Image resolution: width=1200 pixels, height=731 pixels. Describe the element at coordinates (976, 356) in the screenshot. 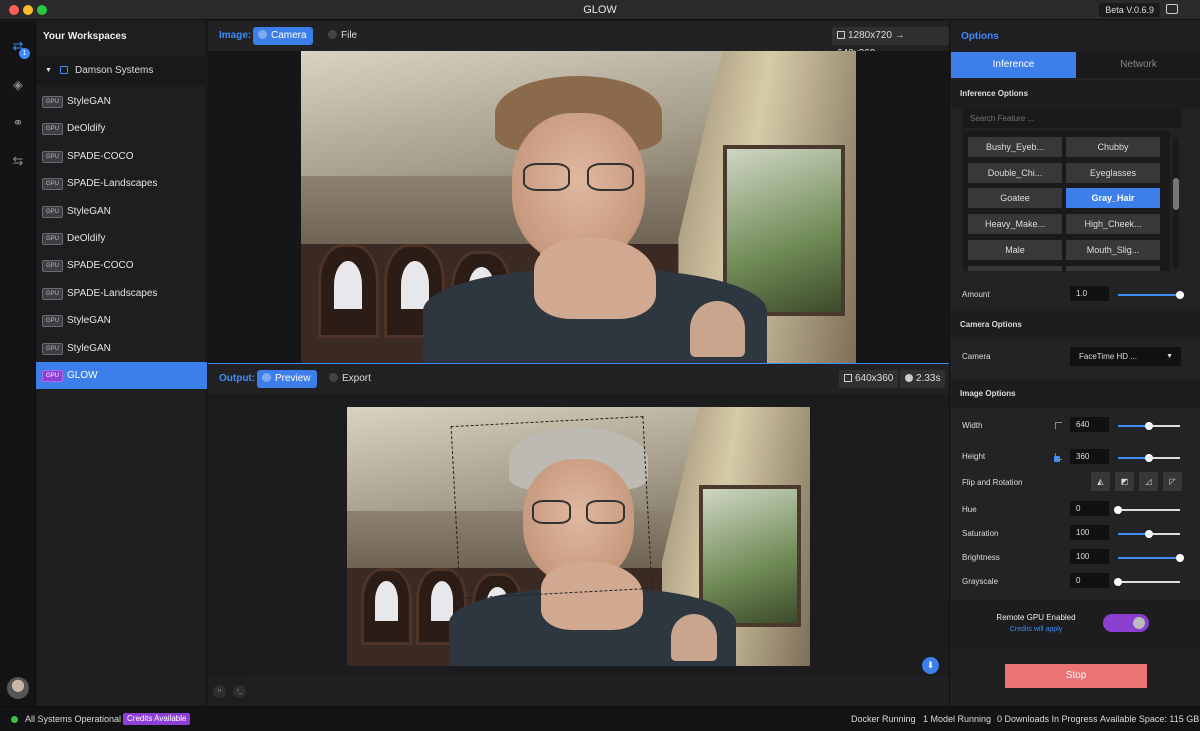

I see `camera-label: Camera` at that location.